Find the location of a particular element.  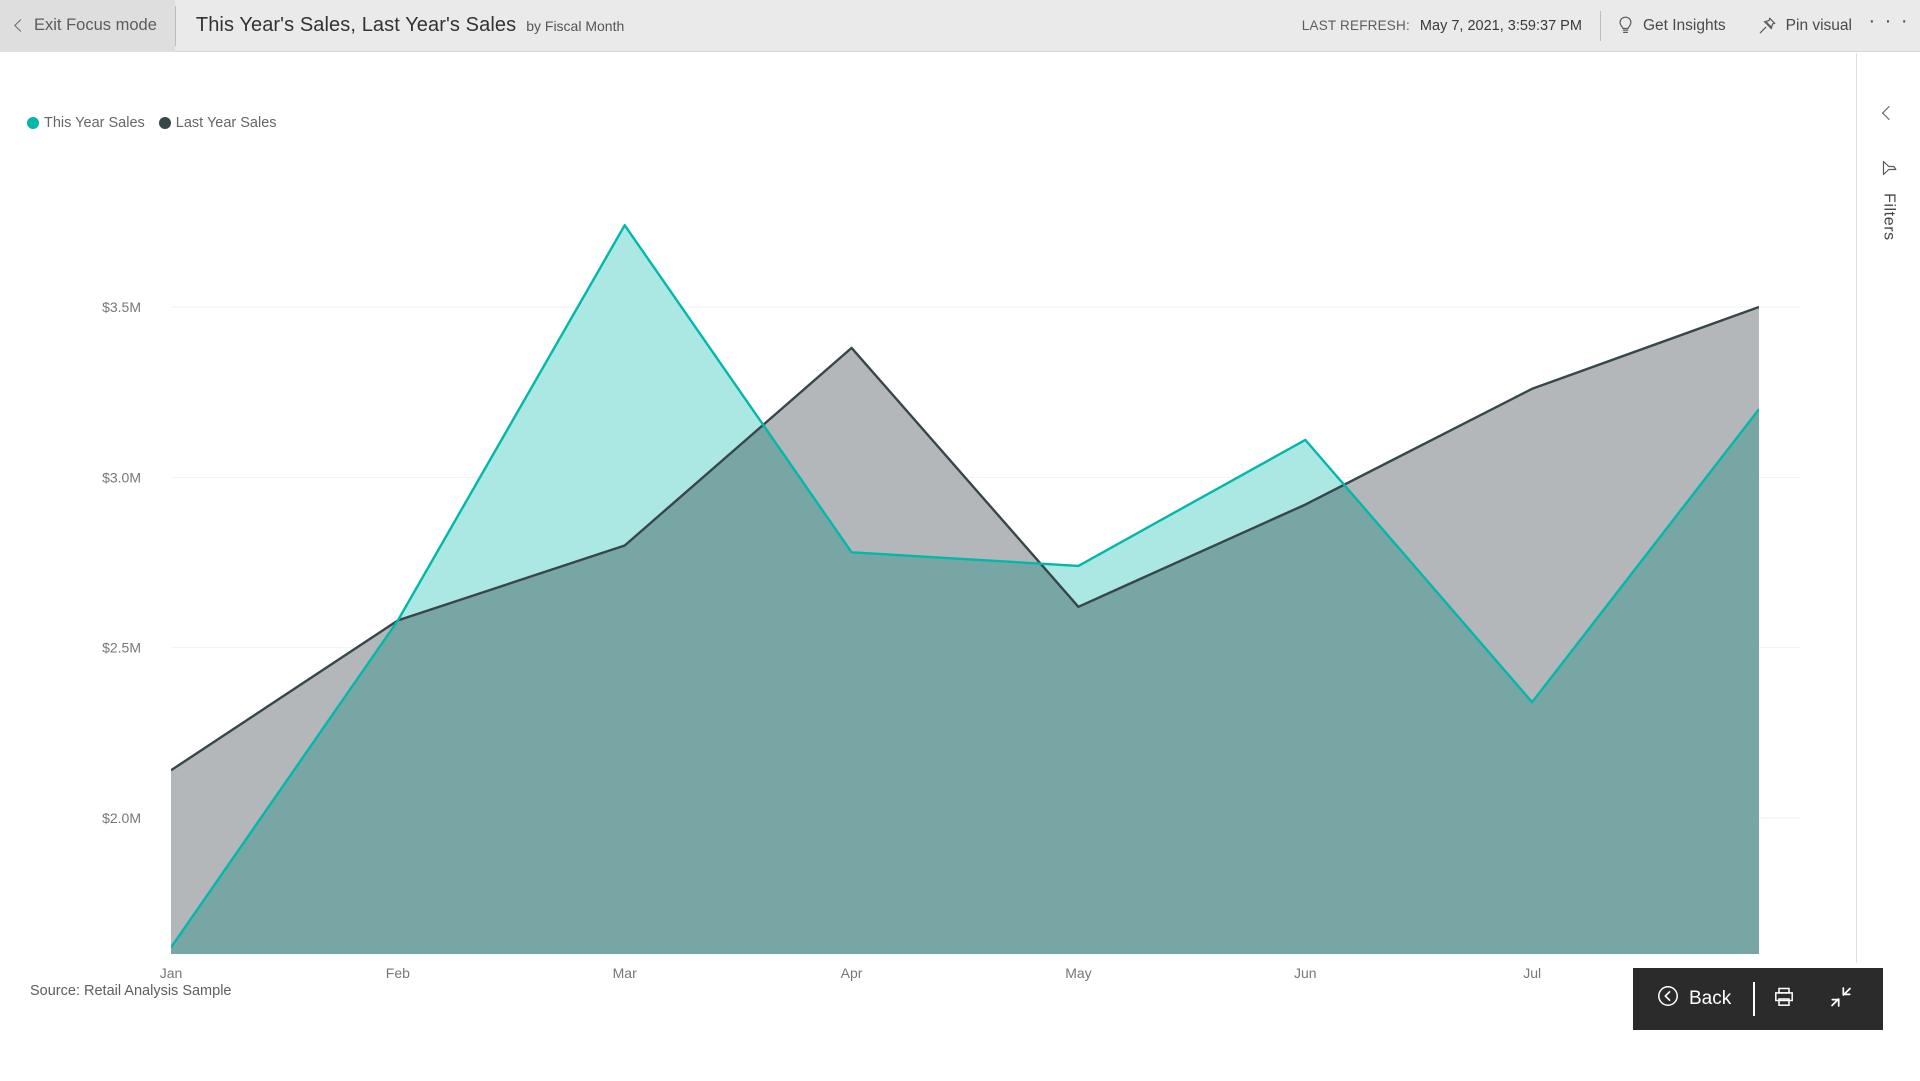

printer-icon is located at coordinates (1784, 999).